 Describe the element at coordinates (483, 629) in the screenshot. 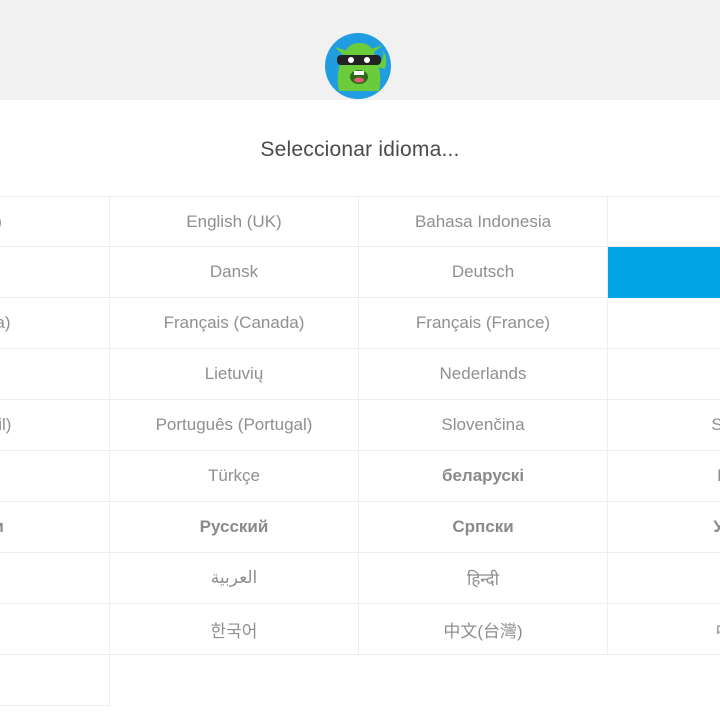

I see `language-option: 中文(台灣)` at that location.